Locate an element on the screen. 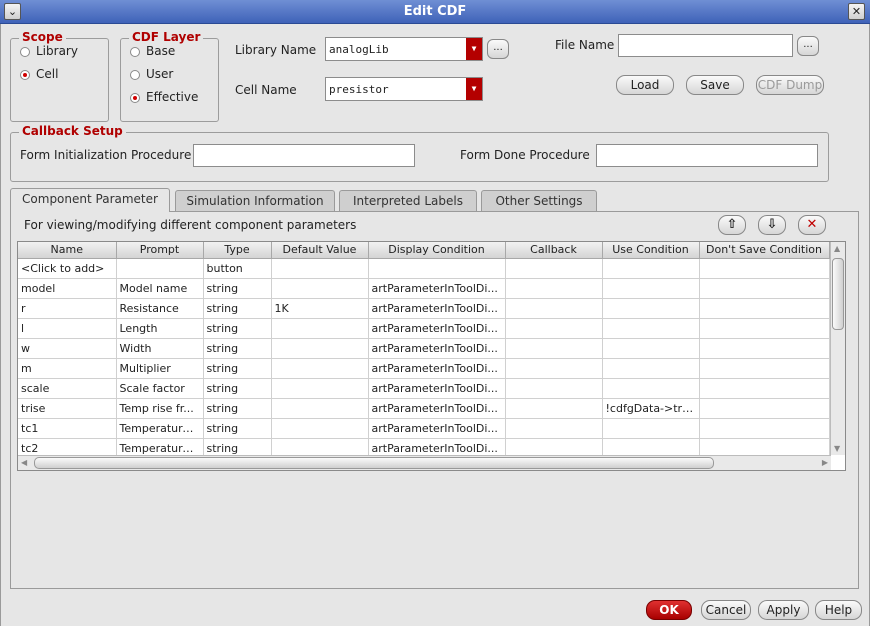  radio-on-icon is located at coordinates (25, 75).